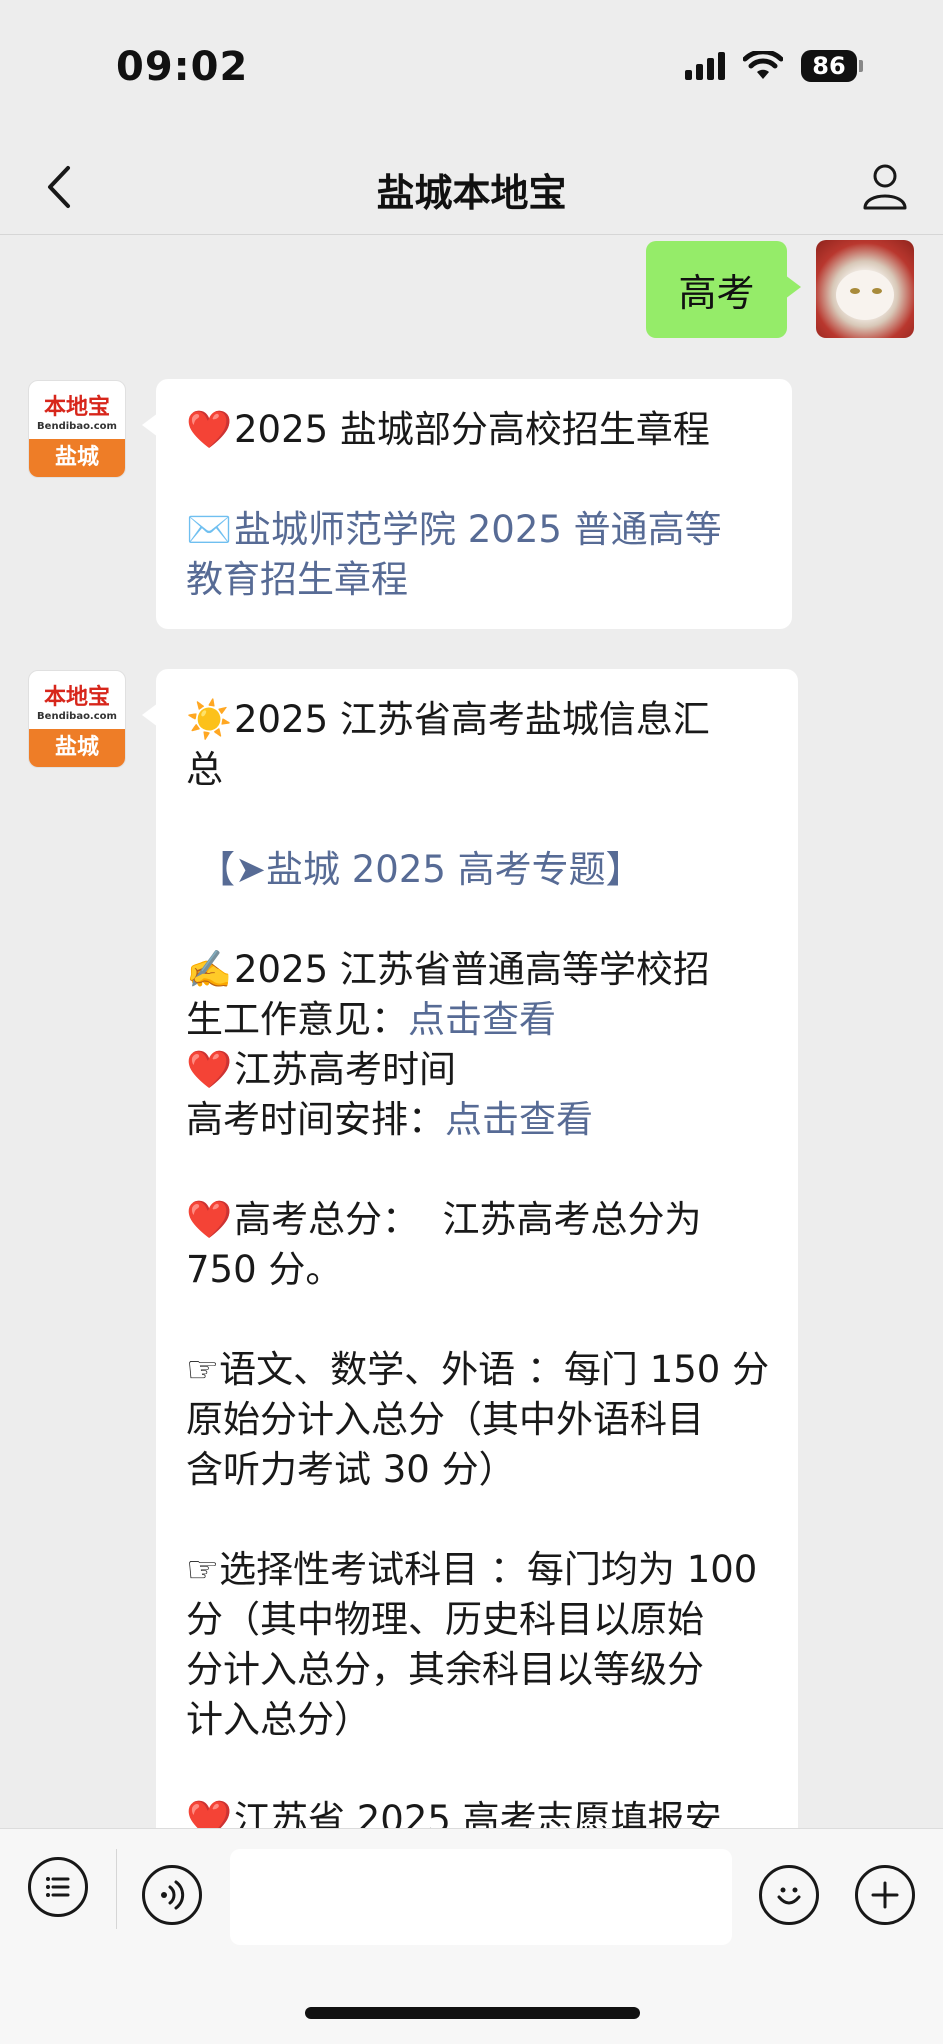  Describe the element at coordinates (716, 293) in the screenshot. I see `sent-message-text: 高考` at that location.